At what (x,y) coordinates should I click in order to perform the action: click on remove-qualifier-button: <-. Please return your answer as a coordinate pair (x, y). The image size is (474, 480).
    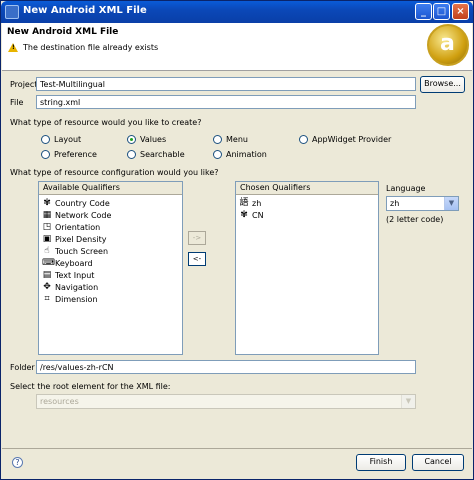
    Looking at the image, I should click on (197, 259).